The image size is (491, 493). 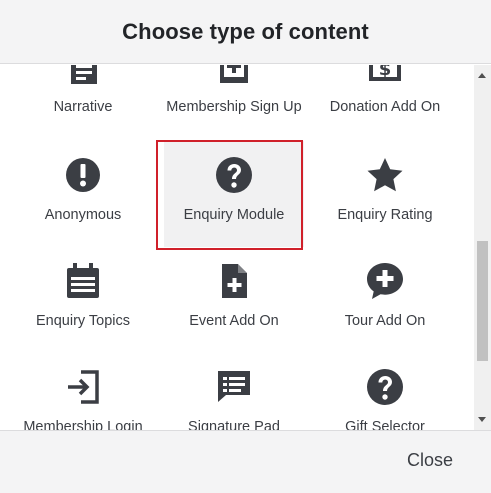 I want to click on tile-anonymous: Anonymous, so click(x=83, y=194).